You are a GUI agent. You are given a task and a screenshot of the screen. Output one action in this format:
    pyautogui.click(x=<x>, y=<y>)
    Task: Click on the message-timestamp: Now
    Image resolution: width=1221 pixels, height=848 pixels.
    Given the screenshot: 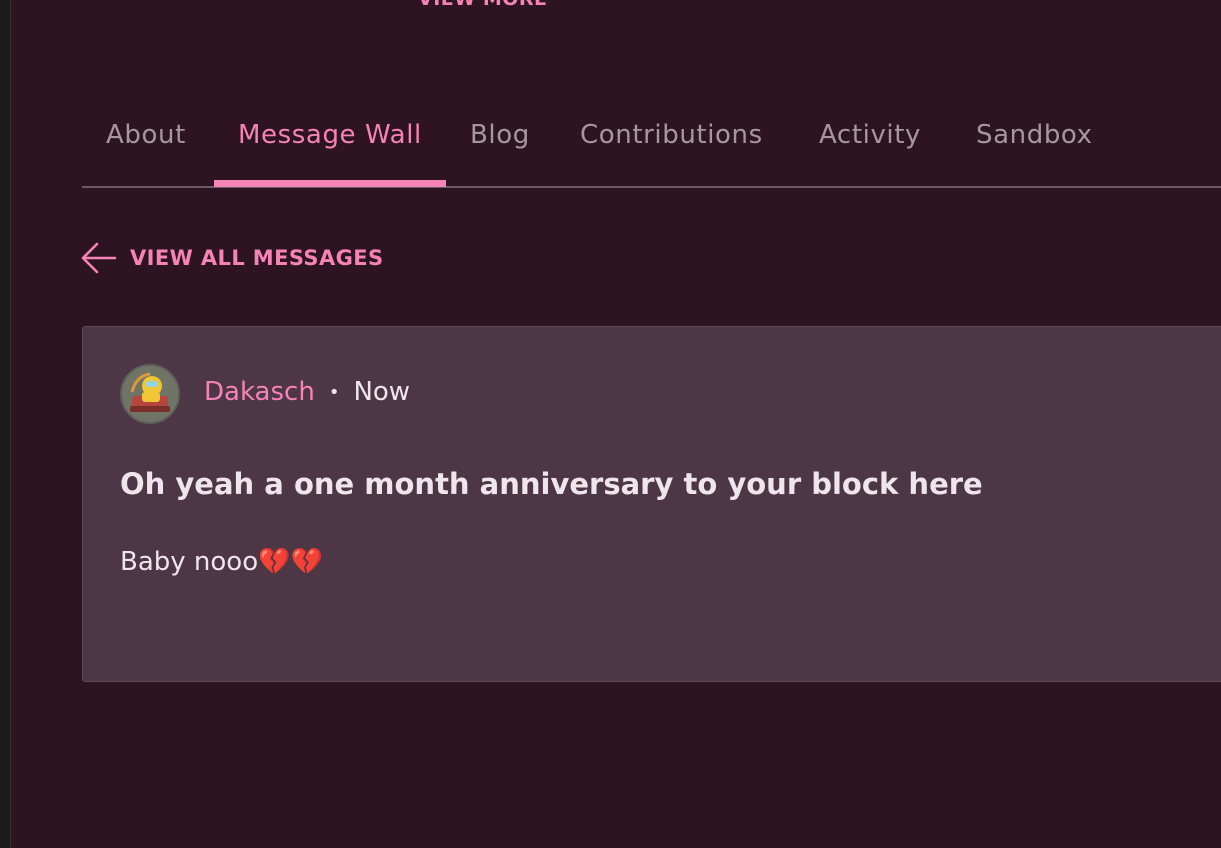 What is the action you would take?
    pyautogui.click(x=382, y=392)
    